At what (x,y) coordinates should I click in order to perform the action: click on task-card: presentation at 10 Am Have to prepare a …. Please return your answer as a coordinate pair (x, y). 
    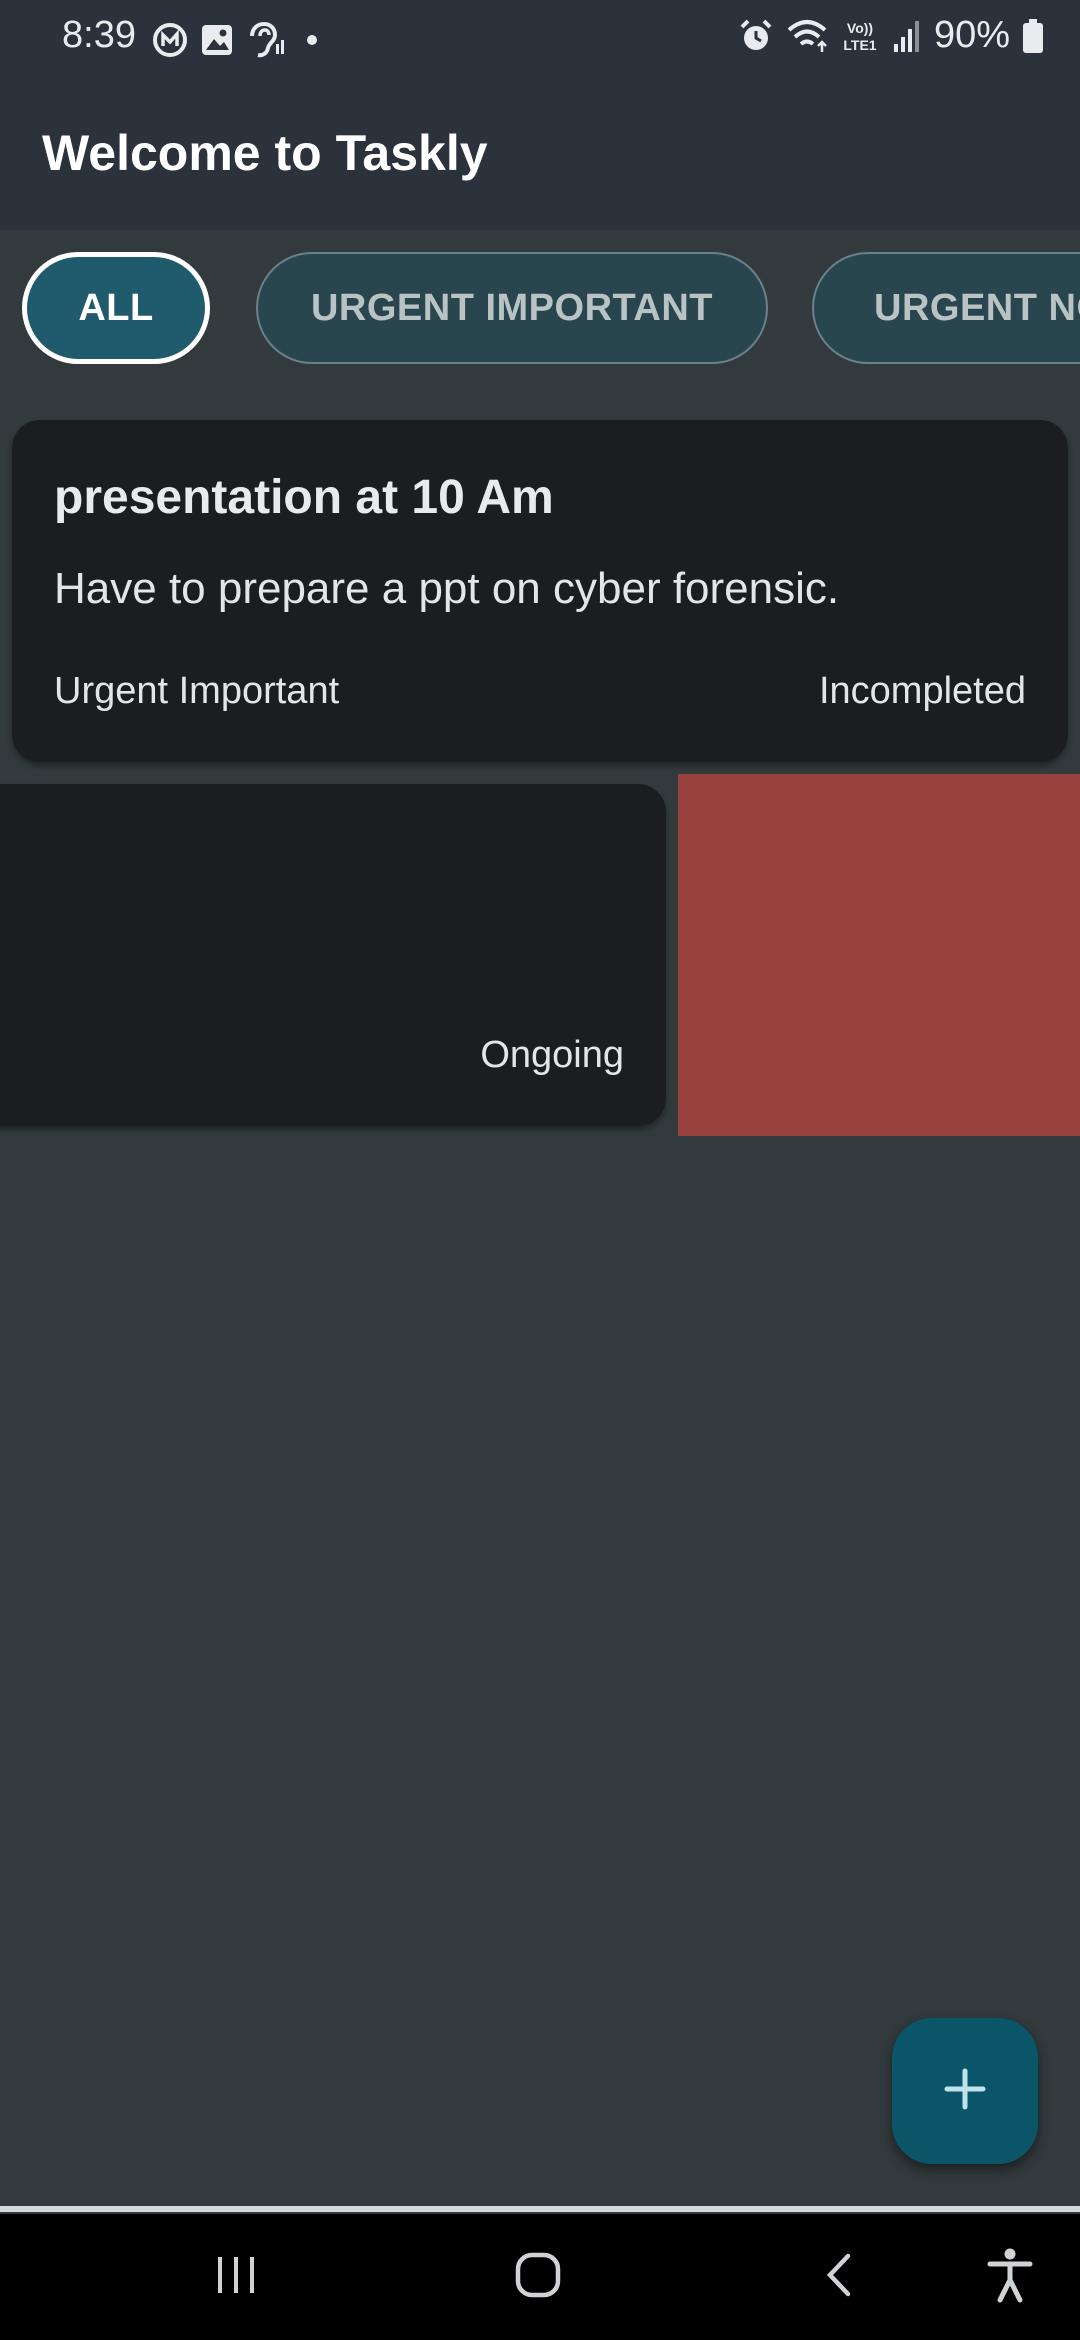
    Looking at the image, I should click on (540, 591).